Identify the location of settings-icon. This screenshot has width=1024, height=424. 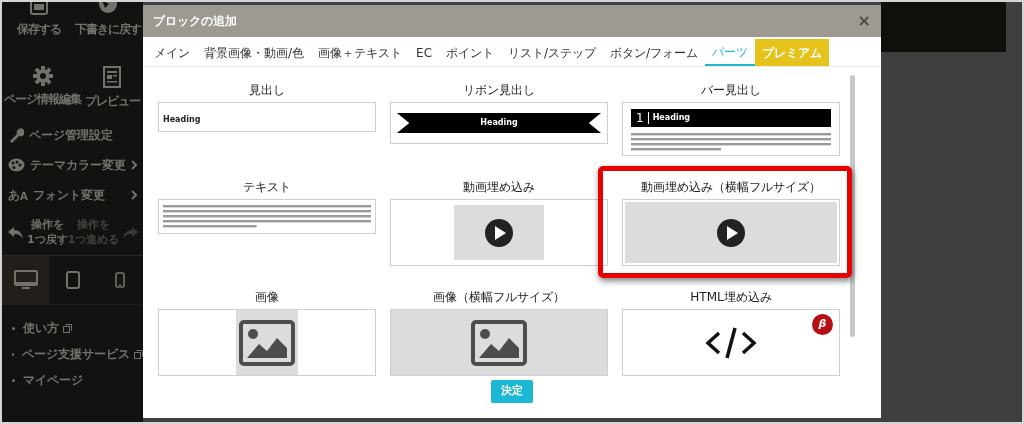
(42, 76).